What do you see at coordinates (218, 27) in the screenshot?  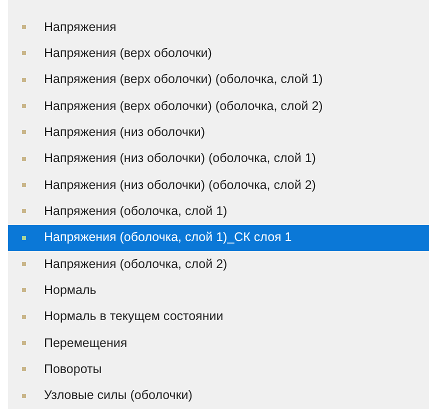 I see `list-item: Напряжения` at bounding box center [218, 27].